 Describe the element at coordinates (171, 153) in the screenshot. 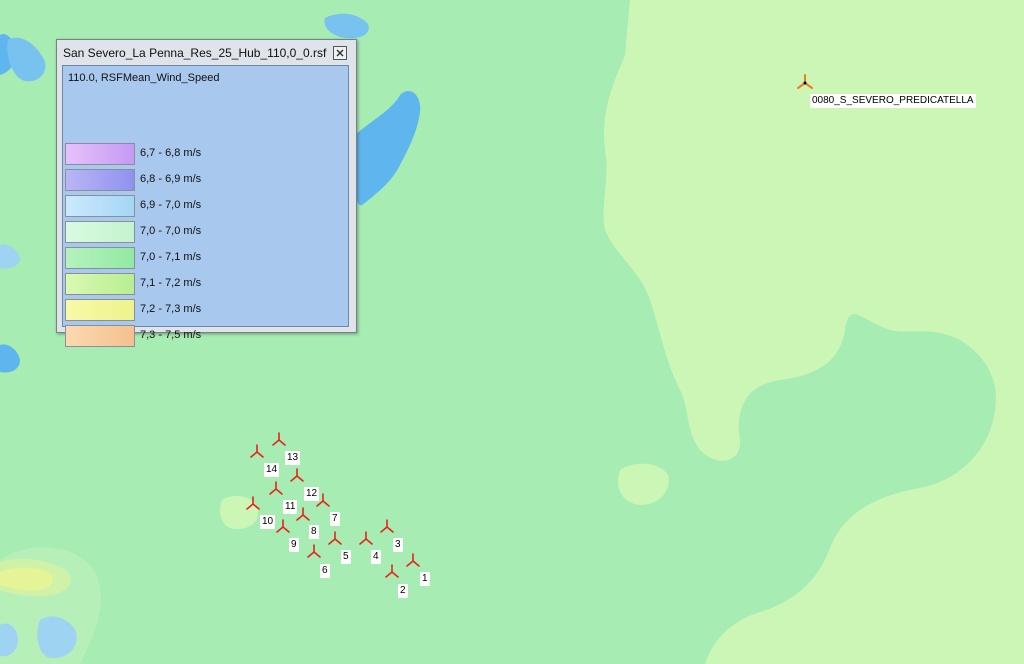

I see `legend-label: 6,7 - 6,8 m/s` at that location.